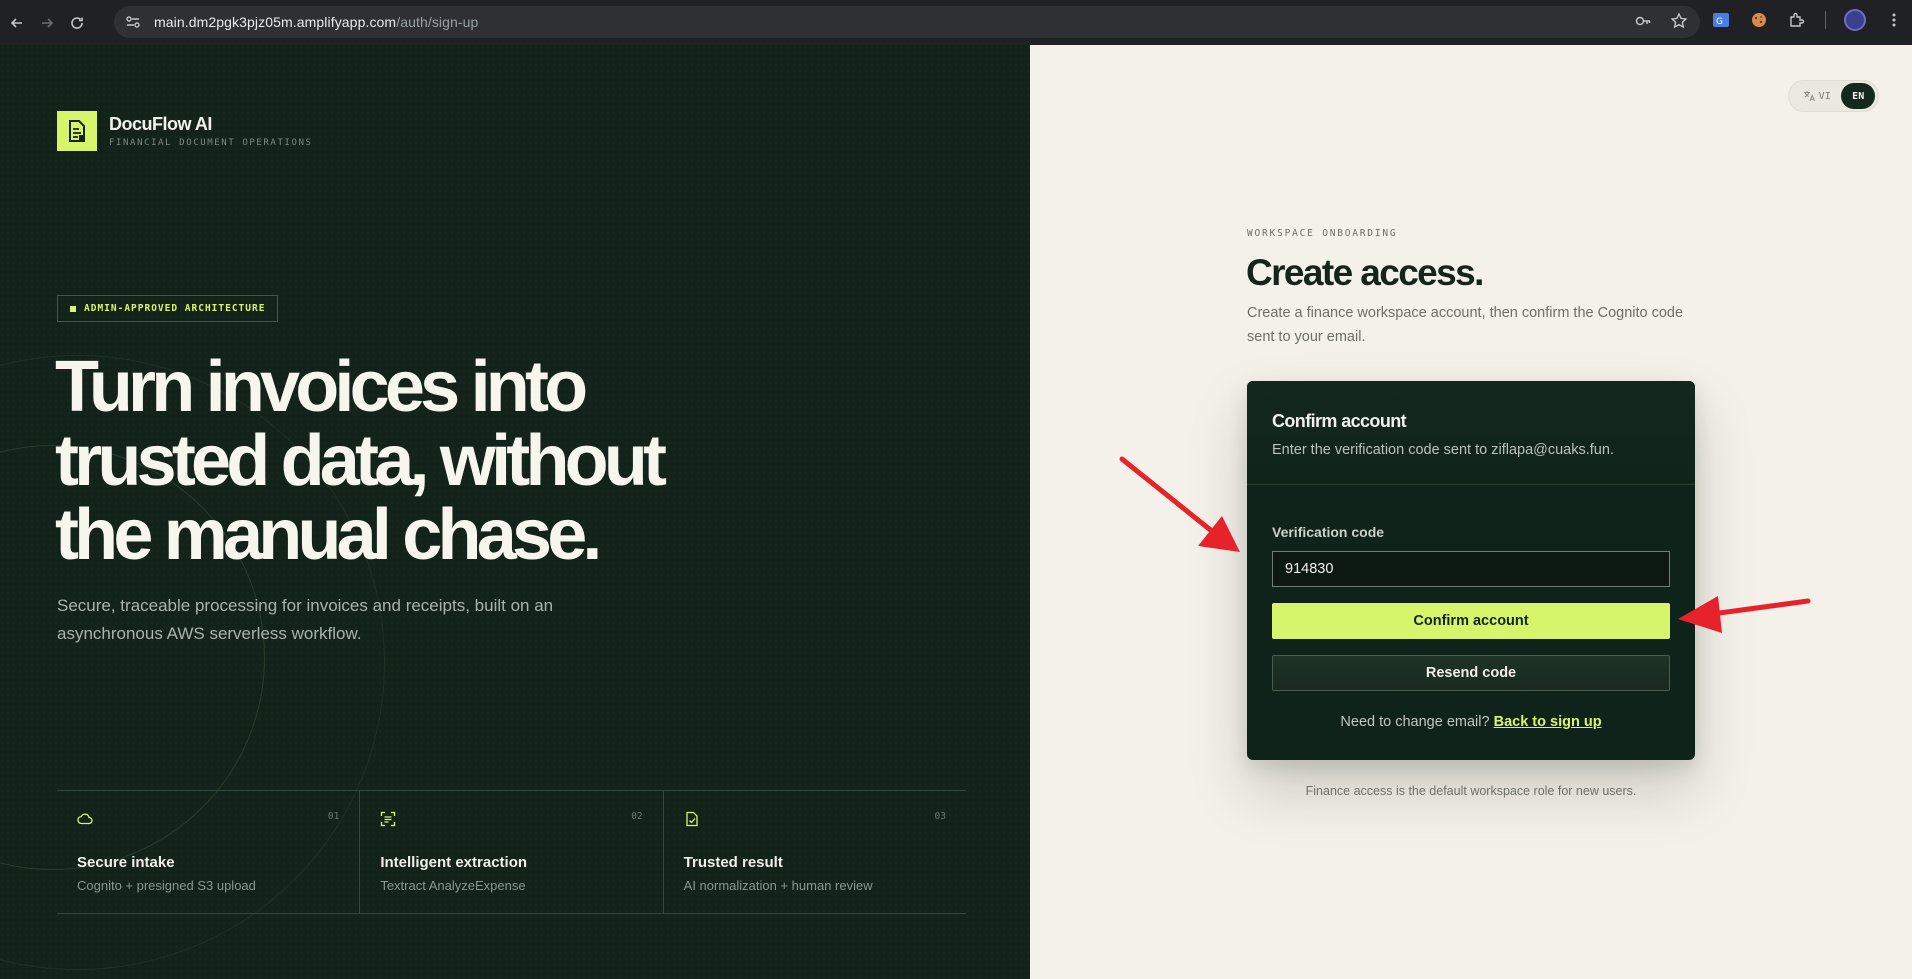  Describe the element at coordinates (160, 124) in the screenshot. I see `brand-name: DocuFlow AI` at that location.